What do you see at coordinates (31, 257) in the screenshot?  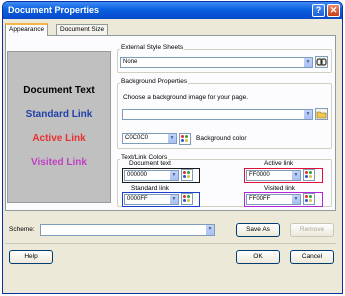 I see `help-button: Help` at bounding box center [31, 257].